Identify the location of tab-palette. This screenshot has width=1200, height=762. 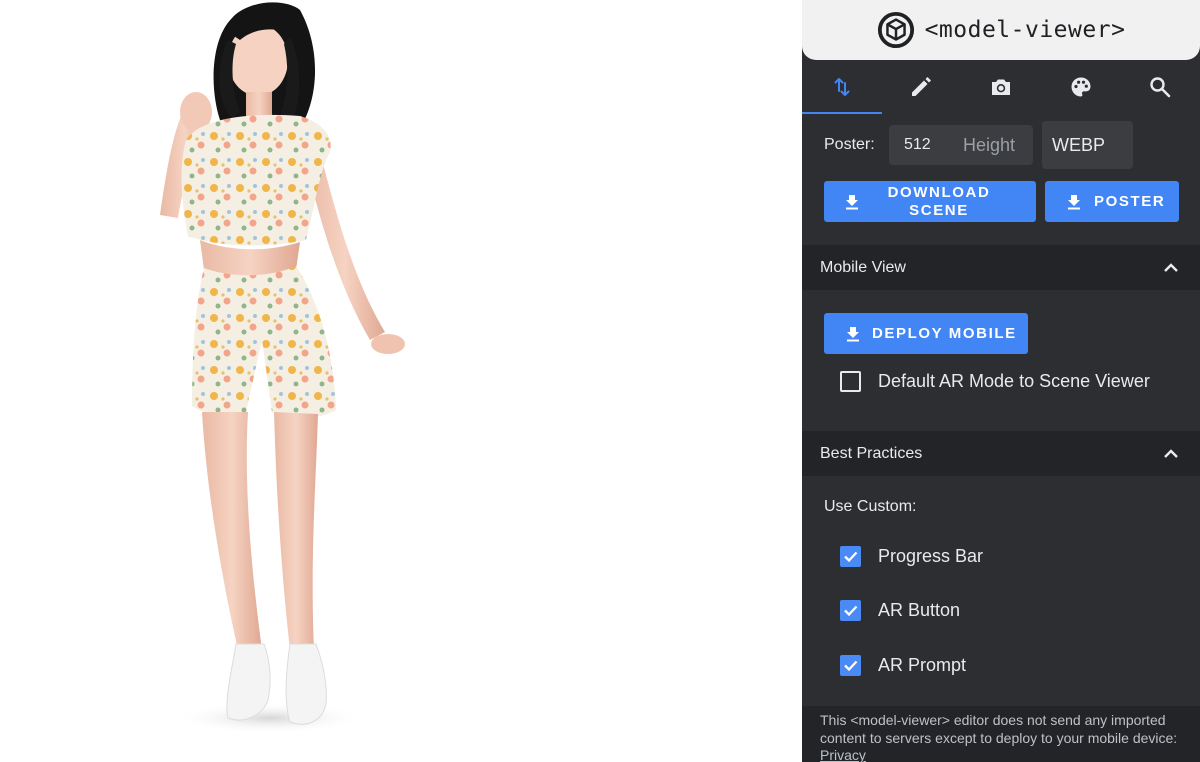
(1081, 87).